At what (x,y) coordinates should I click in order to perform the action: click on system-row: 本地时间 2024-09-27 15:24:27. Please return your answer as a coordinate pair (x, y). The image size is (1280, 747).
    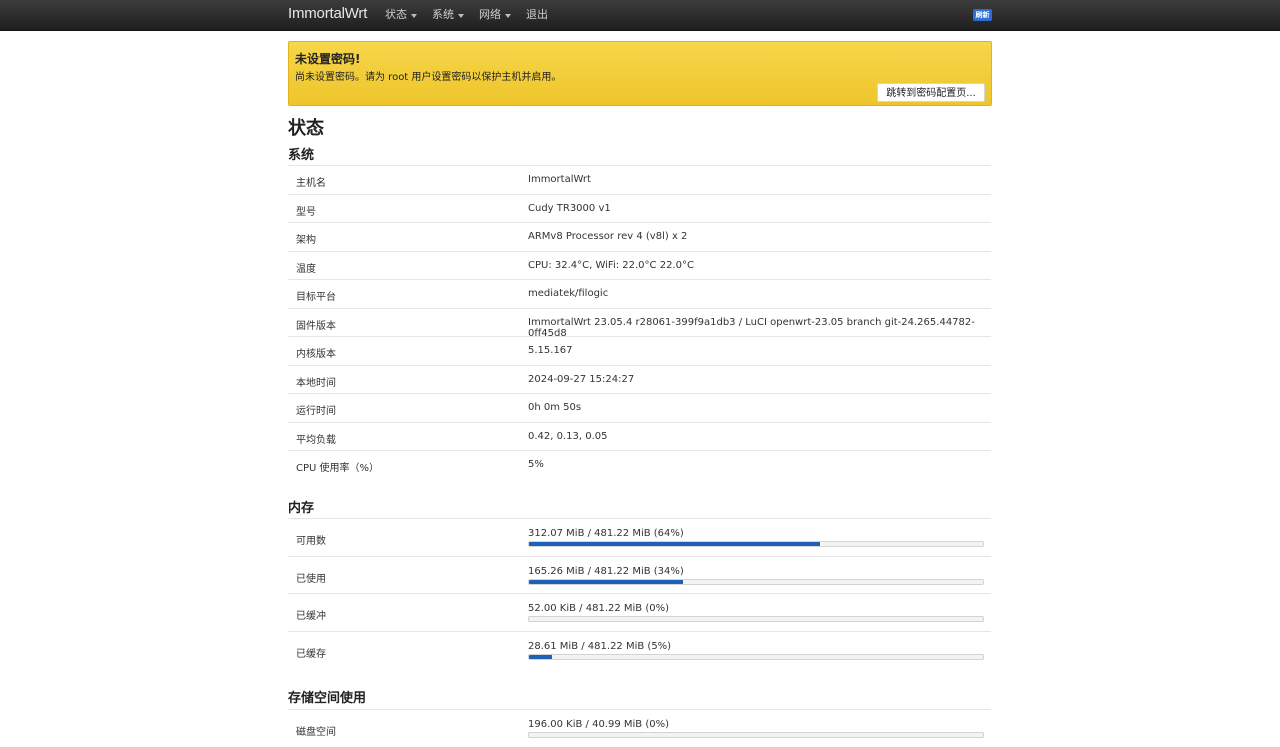
    Looking at the image, I should click on (639, 379).